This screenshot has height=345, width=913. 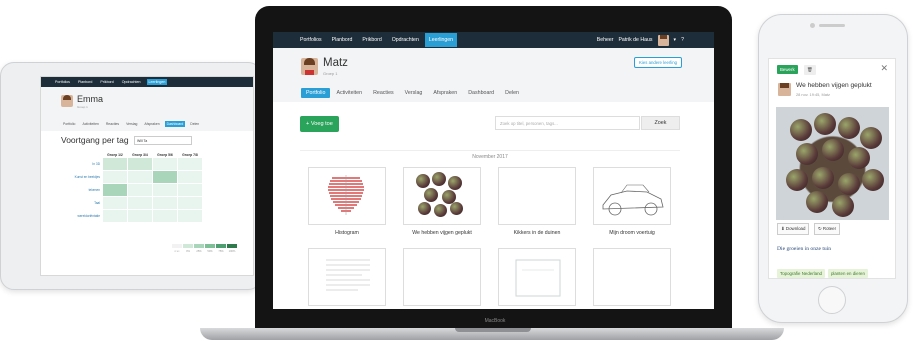 I want to click on chart-title: Voortgang per tag, so click(x=95, y=140).